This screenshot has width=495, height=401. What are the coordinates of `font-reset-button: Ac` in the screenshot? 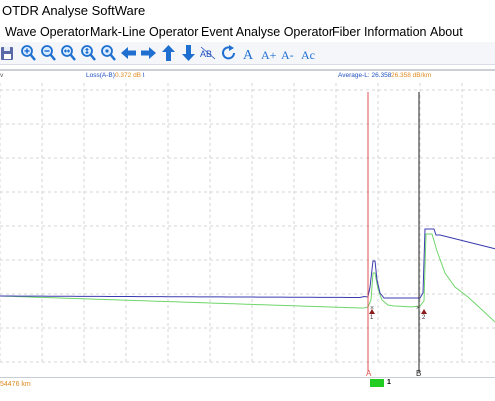 It's located at (308, 53).